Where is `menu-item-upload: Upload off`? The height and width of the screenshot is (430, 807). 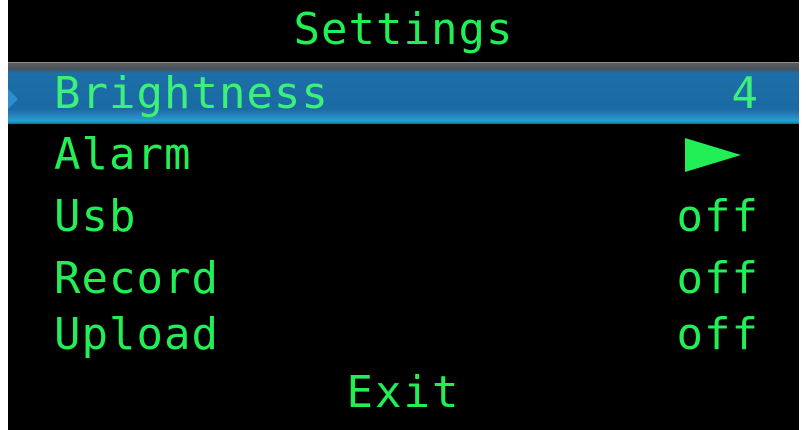 menu-item-upload: Upload off is located at coordinates (403, 335).